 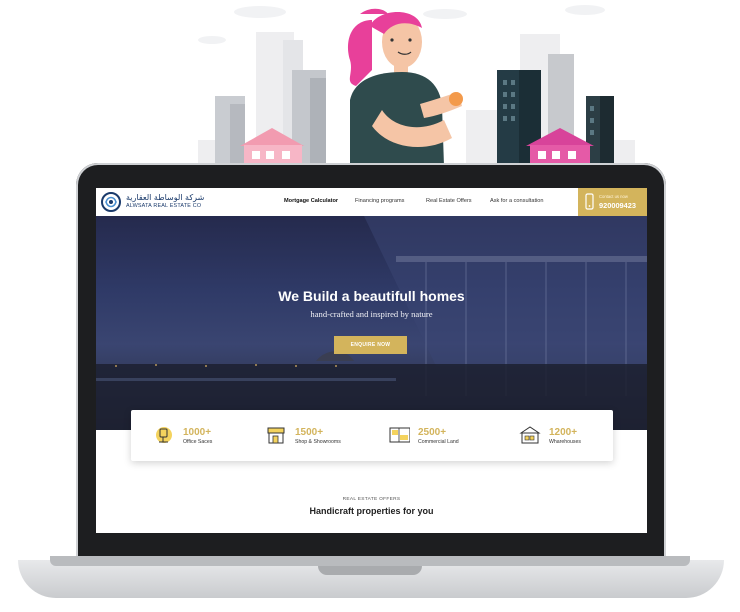 I want to click on enquire-now-button: ENQUIRE NOW, so click(x=370, y=345).